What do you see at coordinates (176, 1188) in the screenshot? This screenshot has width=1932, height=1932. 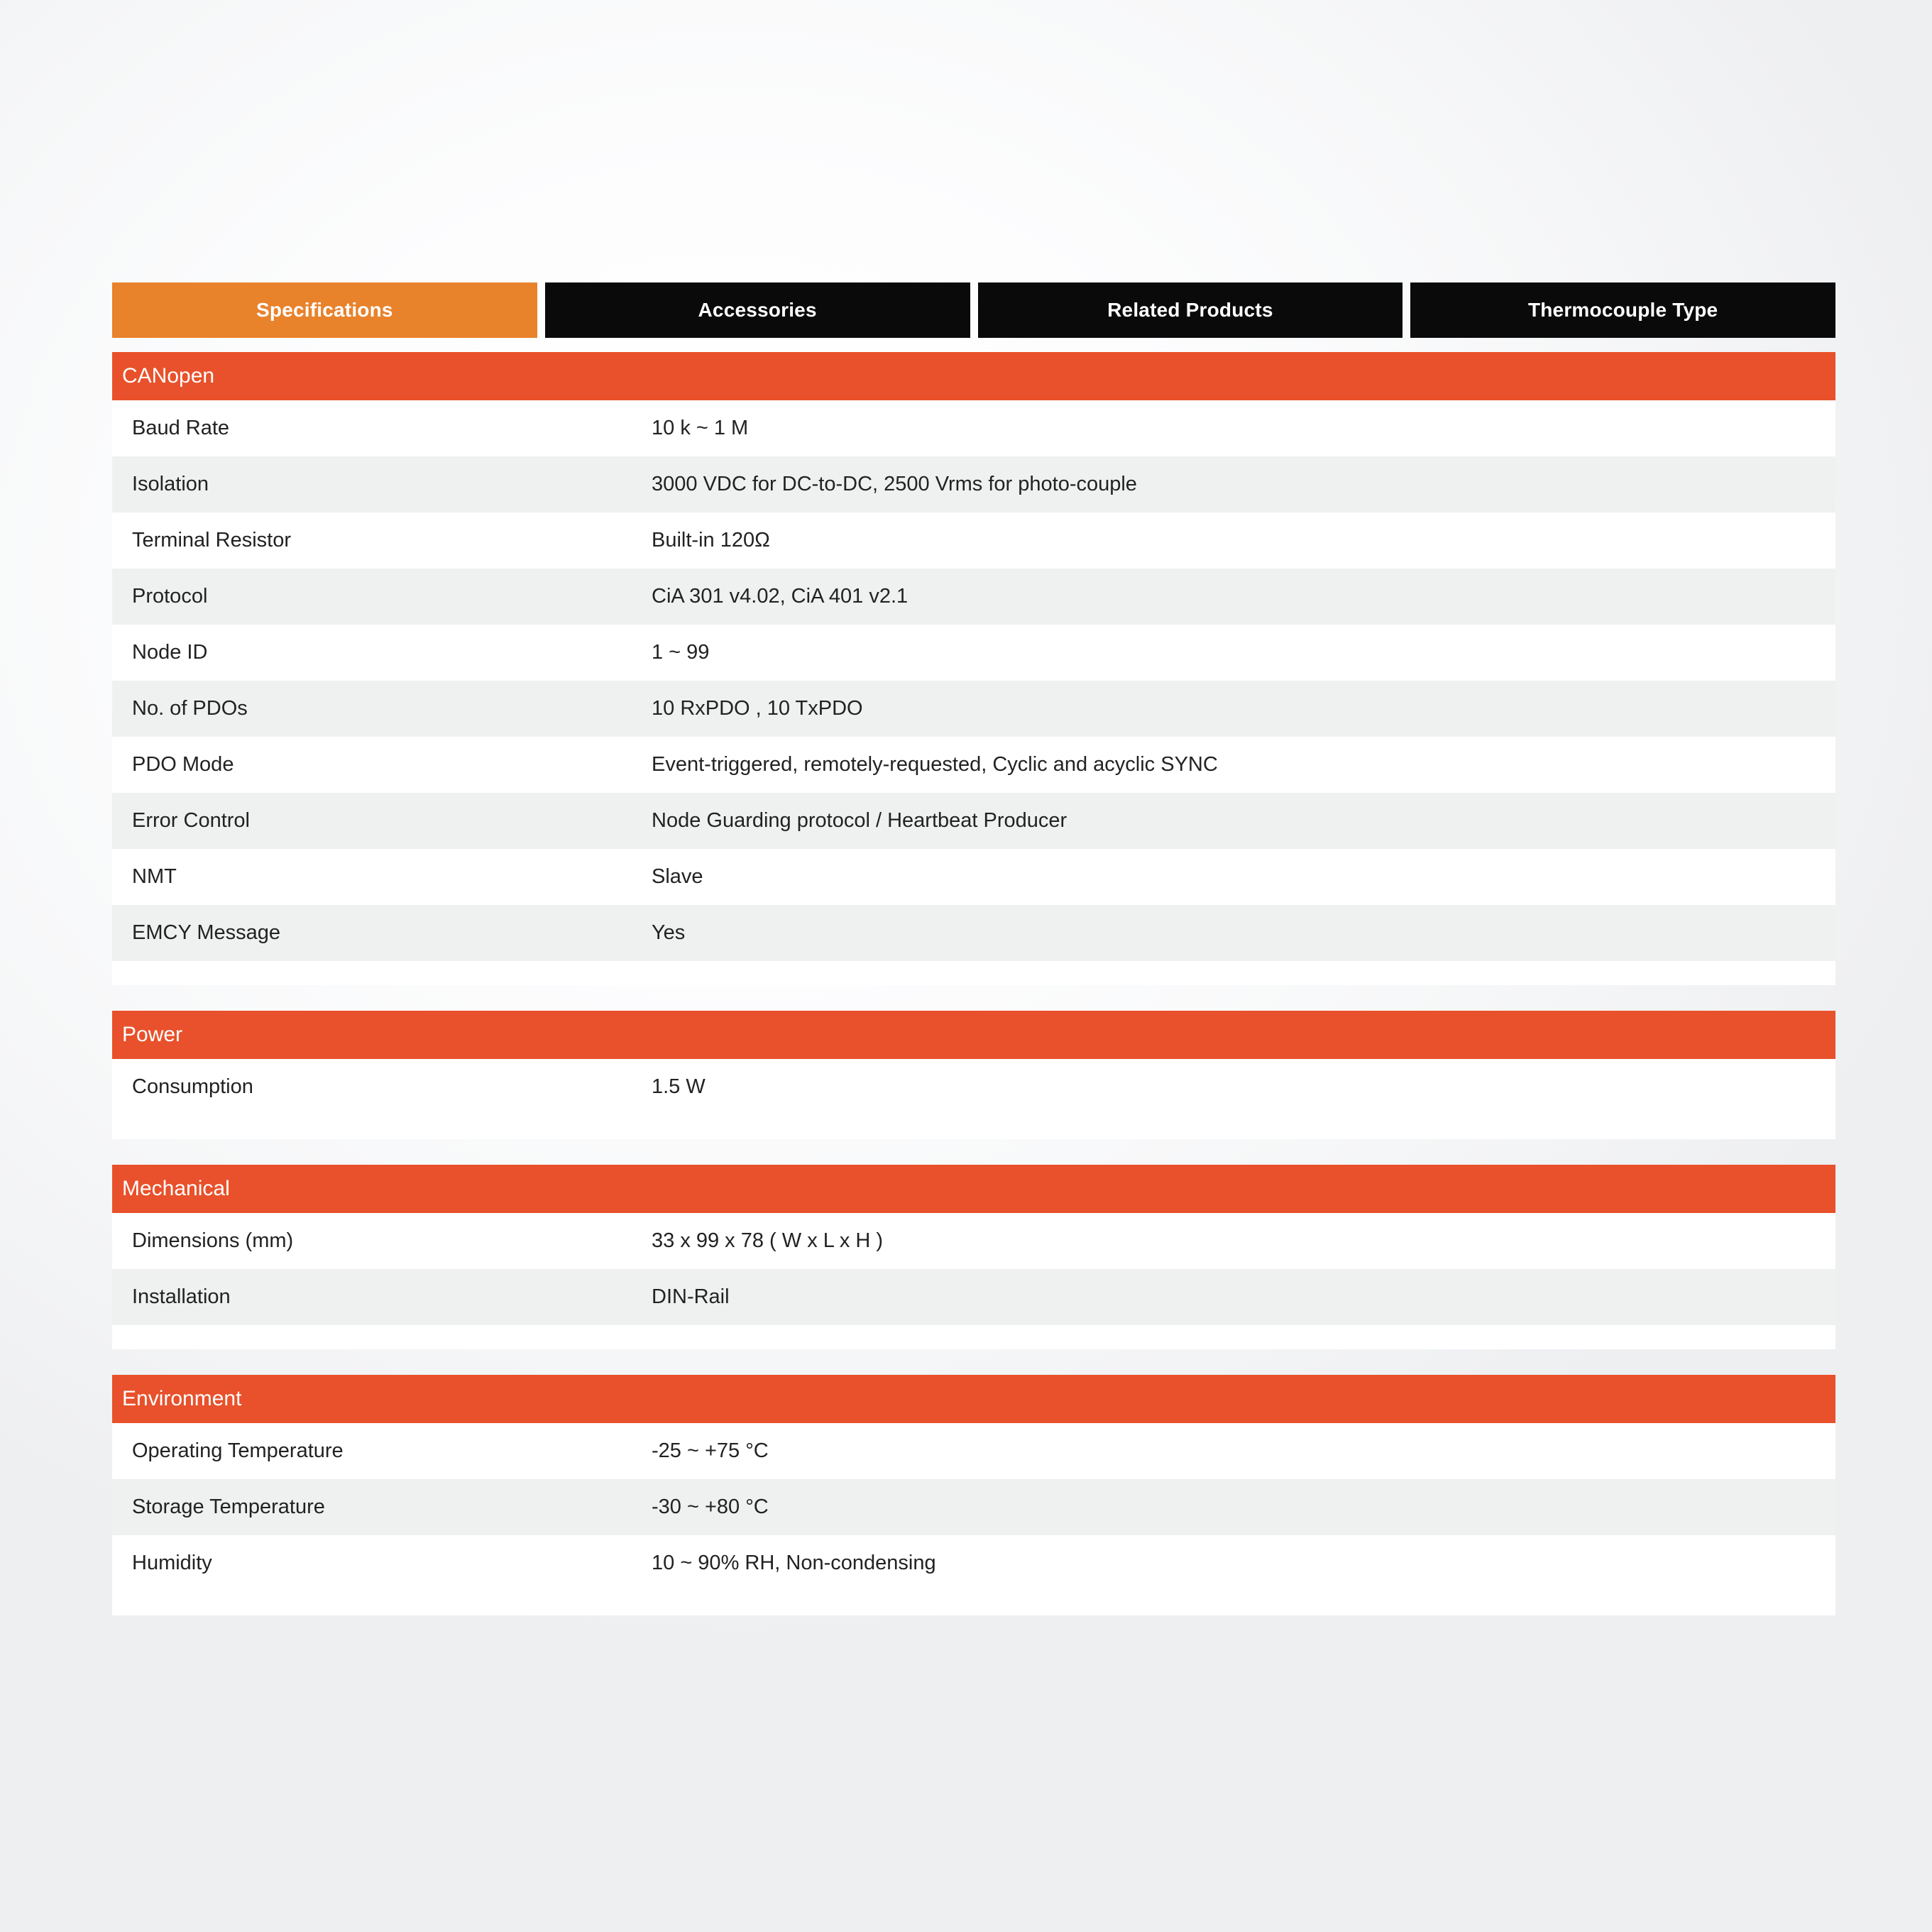 I see `section-title: Mechanical` at bounding box center [176, 1188].